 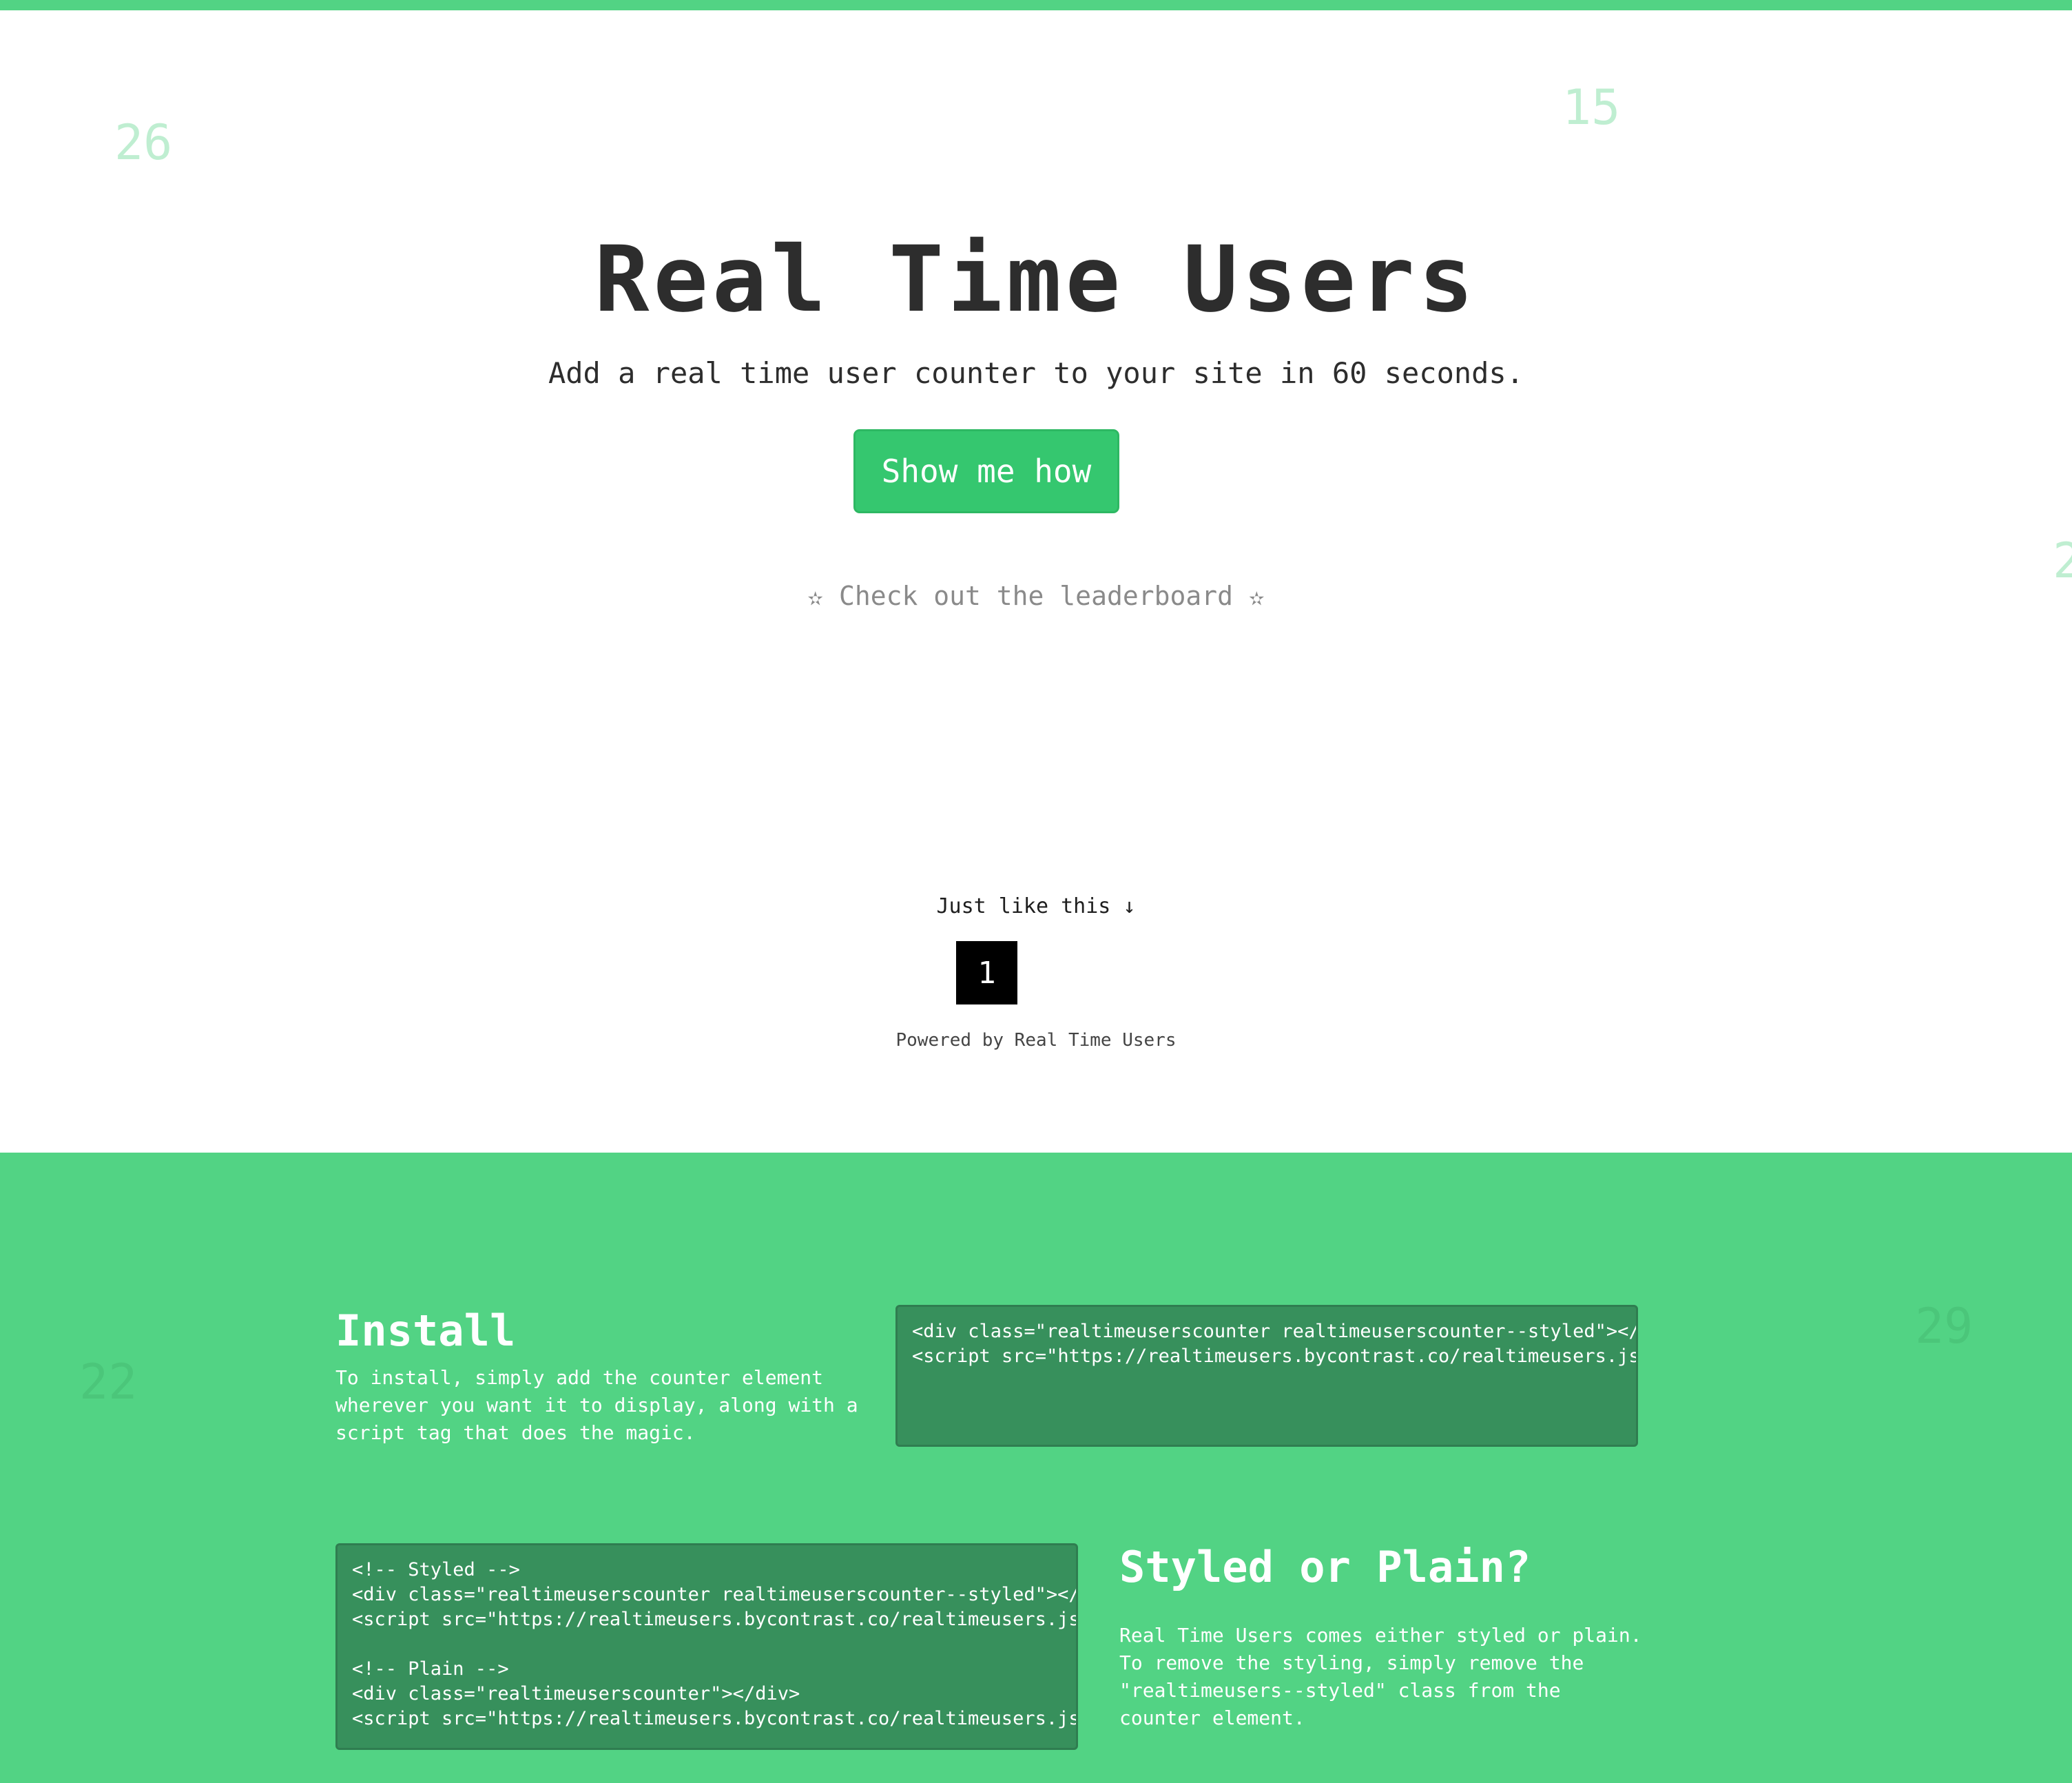 I want to click on counter-value: 1, so click(x=986, y=973).